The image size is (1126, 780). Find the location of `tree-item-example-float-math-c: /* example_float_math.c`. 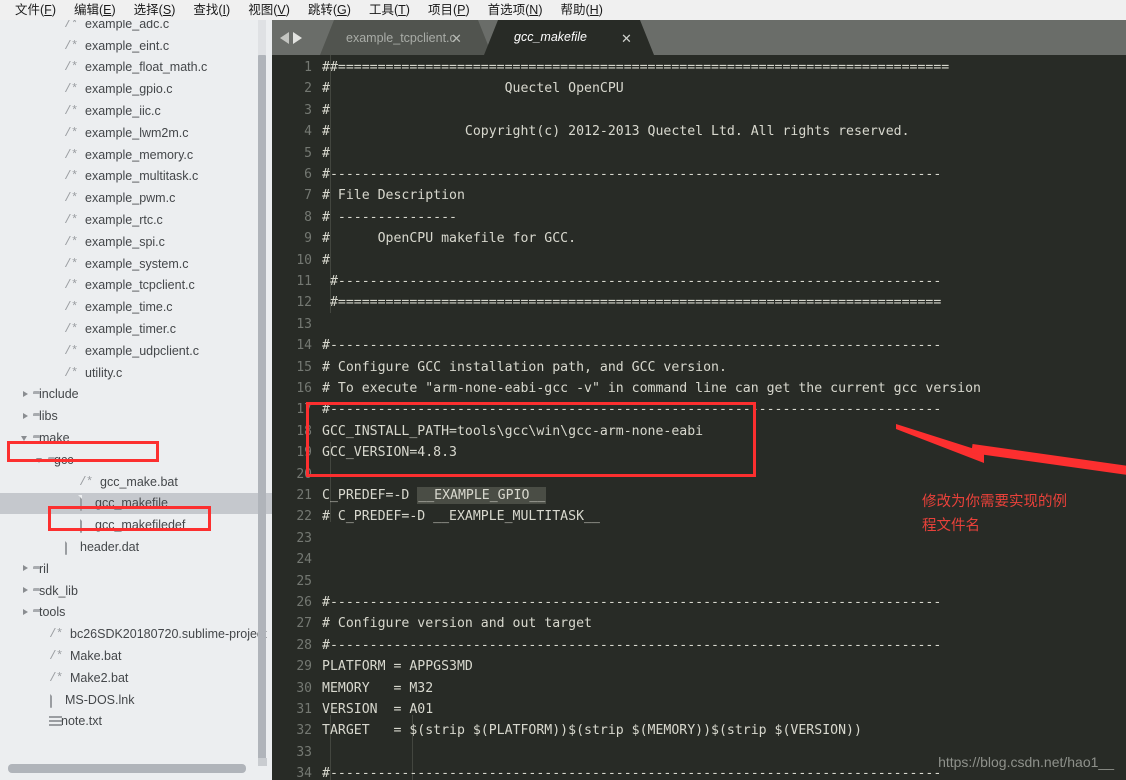

tree-item-example-float-math-c: /* example_float_math.c is located at coordinates (136, 68).